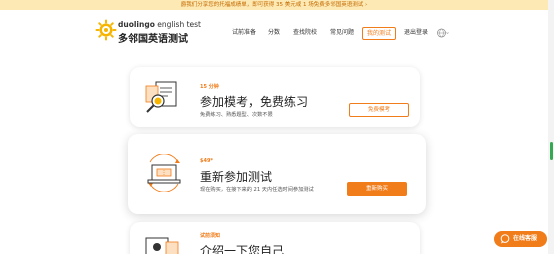 Image resolution: width=554 pixels, height=254 pixels. Describe the element at coordinates (236, 177) in the screenshot. I see `card-title: 重新参加测试` at that location.